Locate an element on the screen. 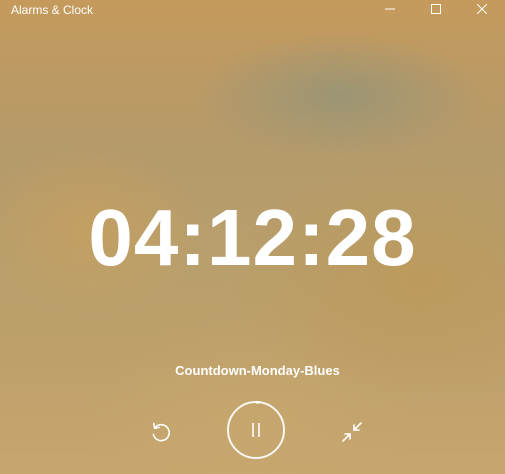  timer-name: Countdown-Monday-Blues is located at coordinates (257, 370).